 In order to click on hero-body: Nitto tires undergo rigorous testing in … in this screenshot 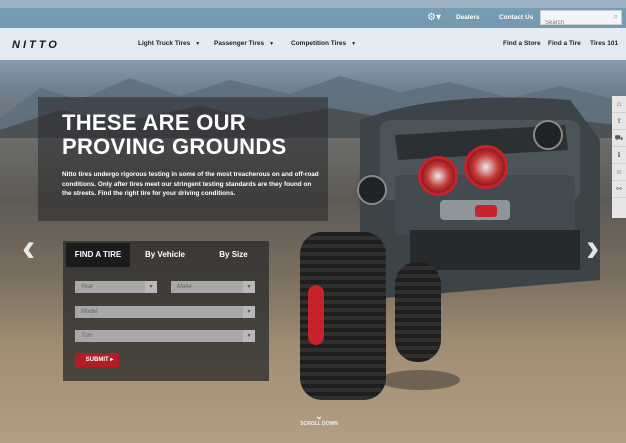, I will do `click(190, 184)`.